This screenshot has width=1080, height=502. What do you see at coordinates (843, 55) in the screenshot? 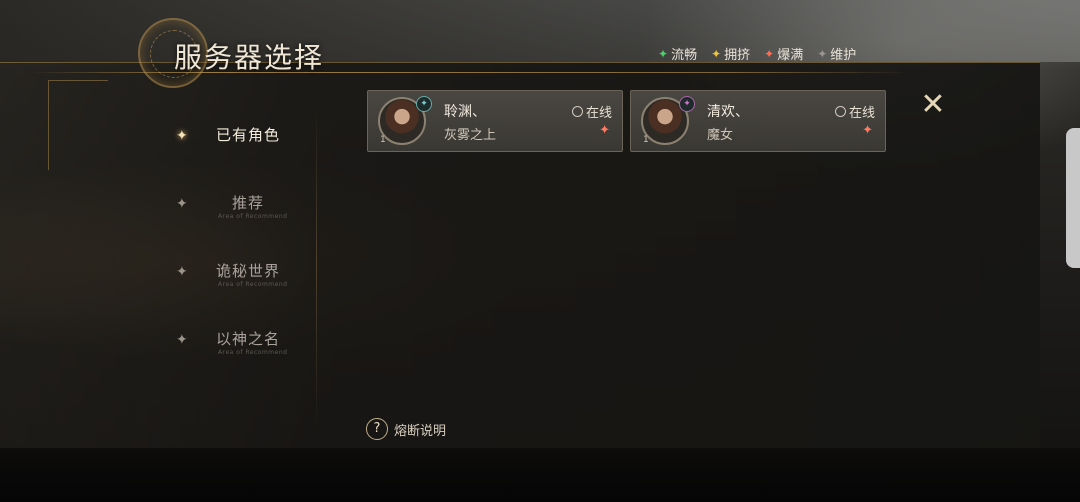
I see `legend-label: 维护` at bounding box center [843, 55].